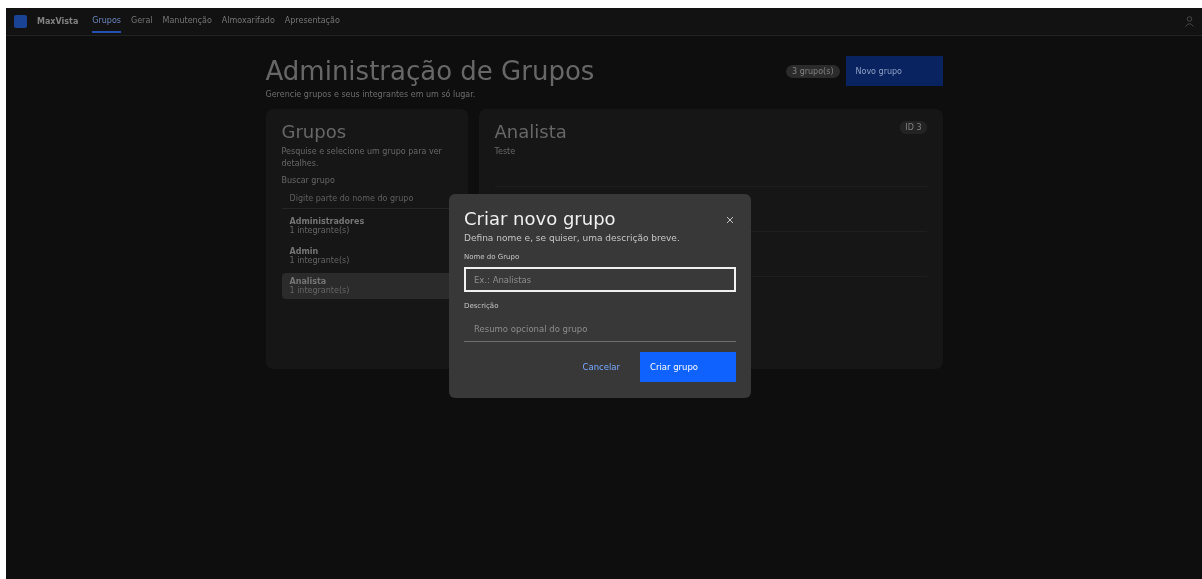 The image size is (1202, 579). Describe the element at coordinates (312, 21) in the screenshot. I see `nav-link: Apresentação` at that location.